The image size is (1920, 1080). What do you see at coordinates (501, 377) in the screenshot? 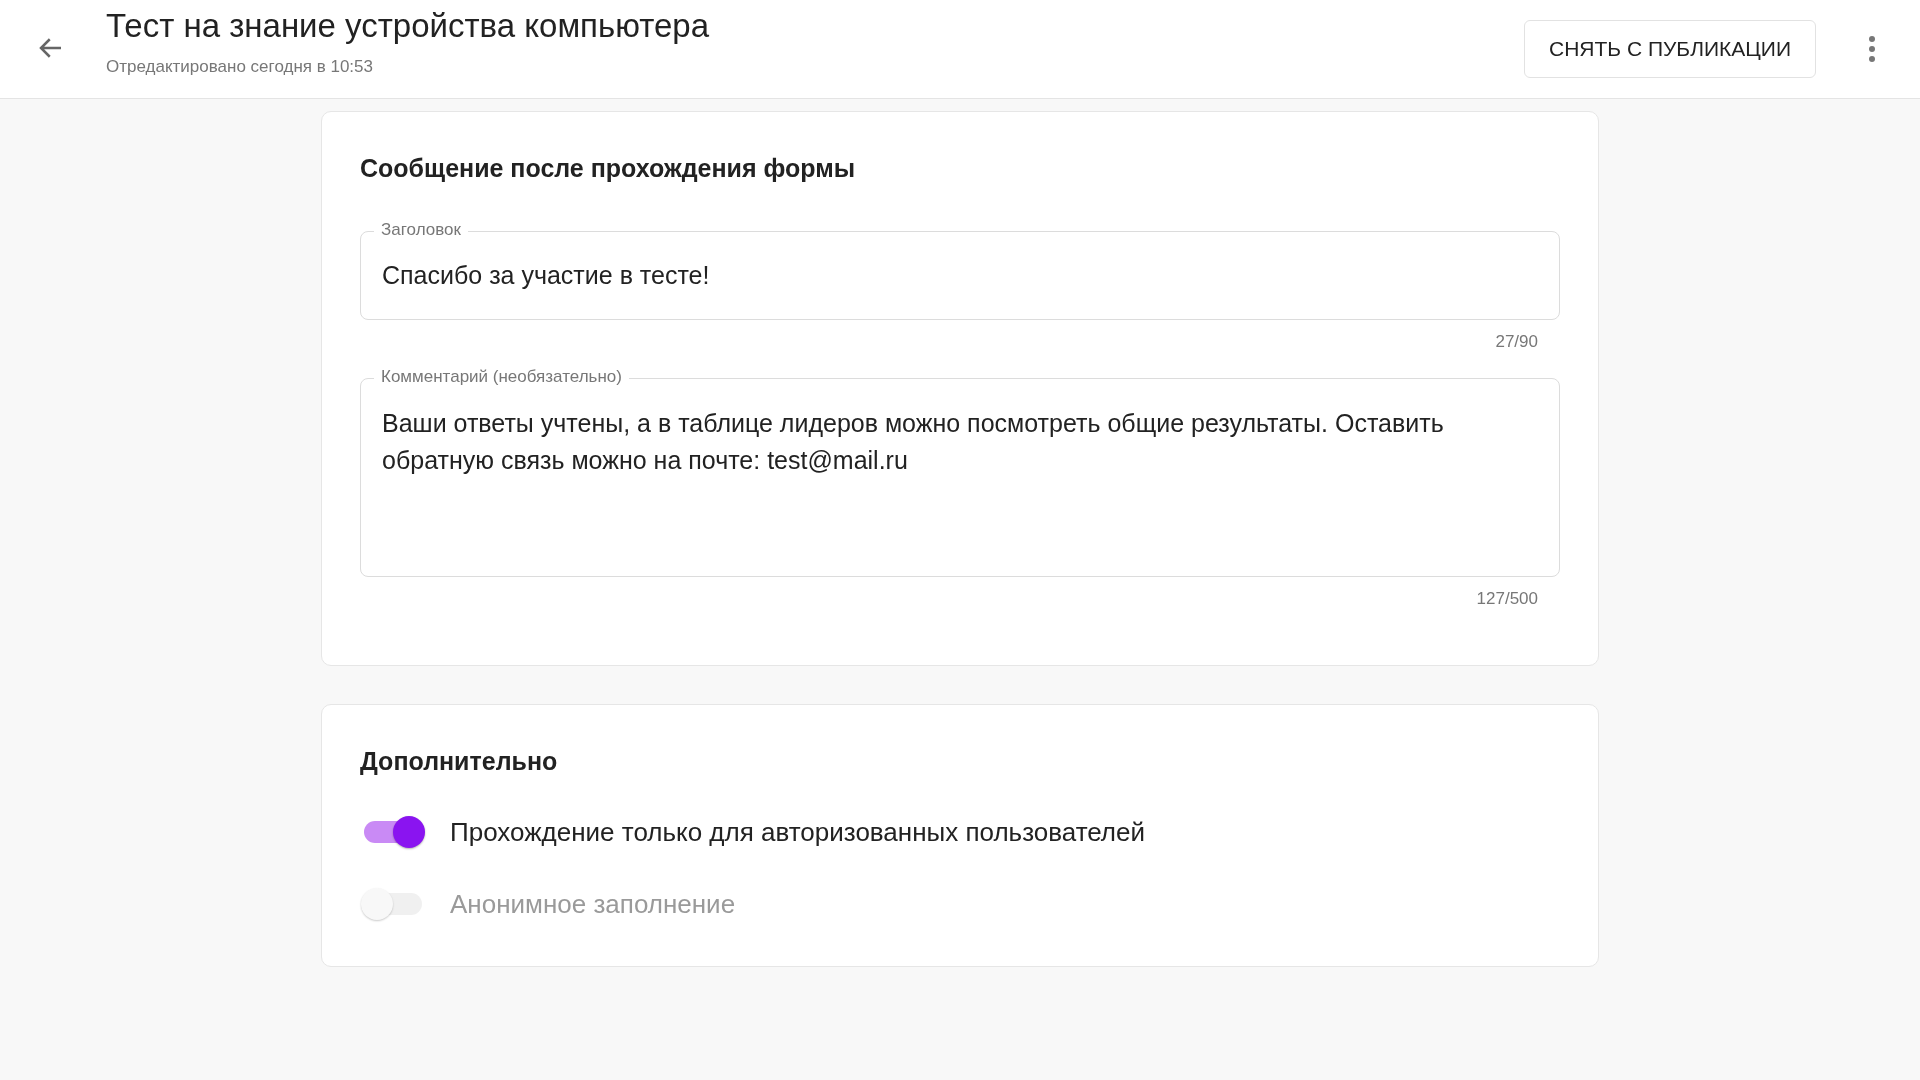
I see `field-label: Комментарий (необязательно)` at bounding box center [501, 377].